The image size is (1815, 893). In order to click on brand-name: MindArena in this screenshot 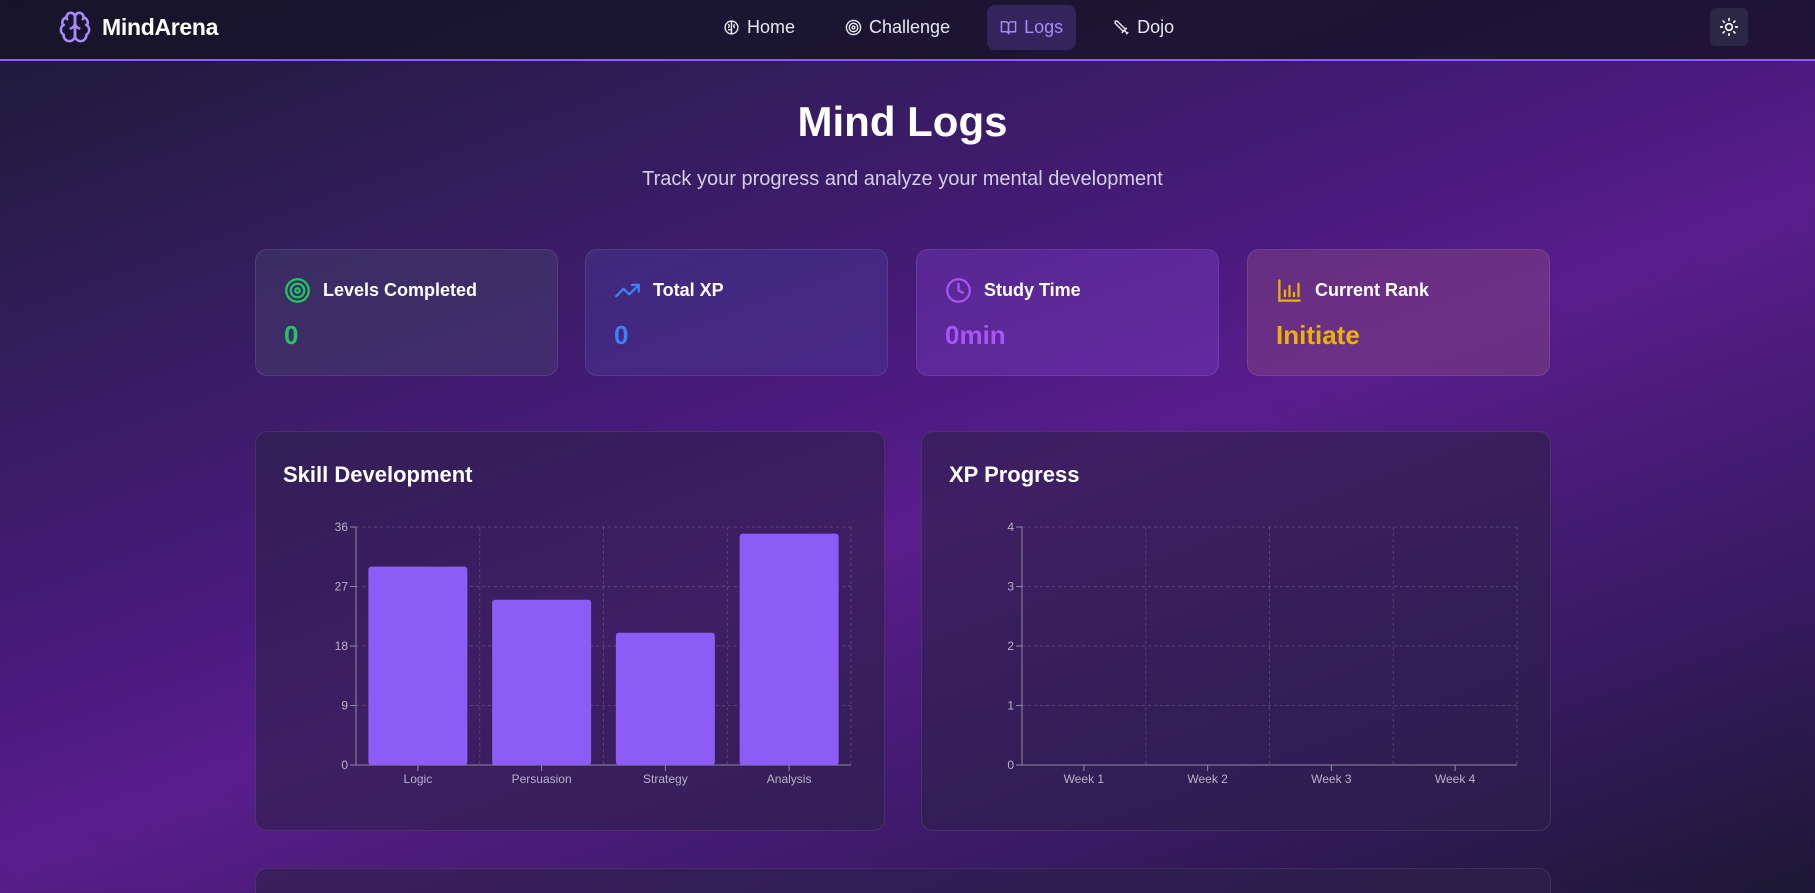, I will do `click(160, 26)`.